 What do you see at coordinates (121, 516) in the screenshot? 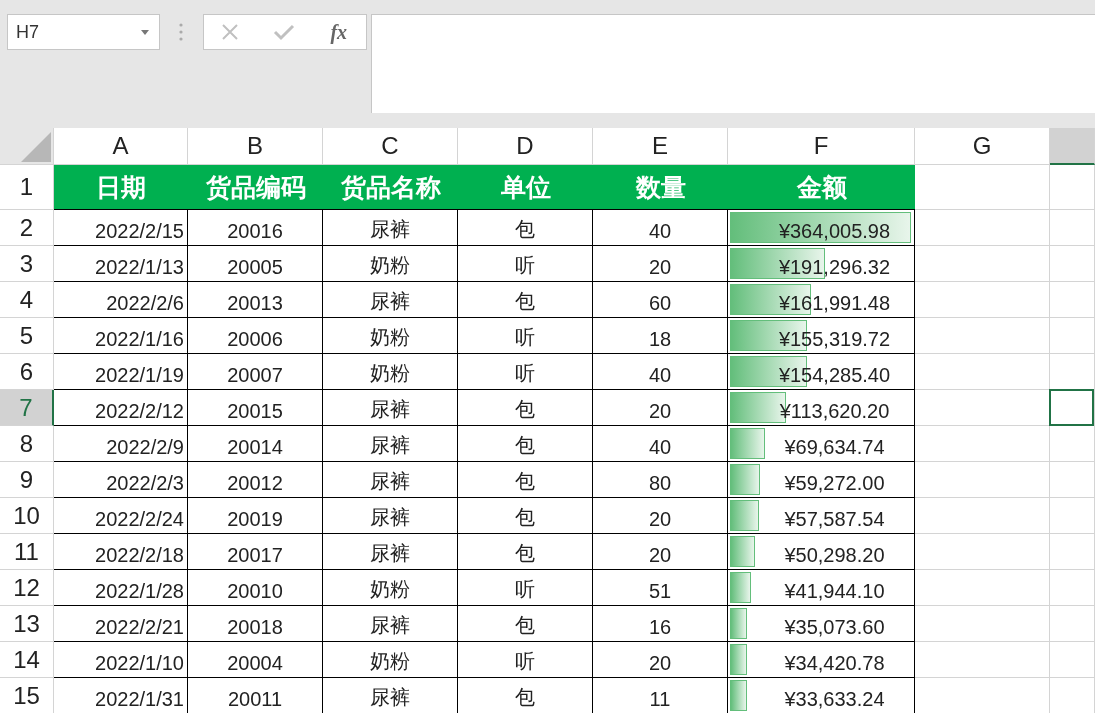
I see `table-cell: 2022/2/24` at bounding box center [121, 516].